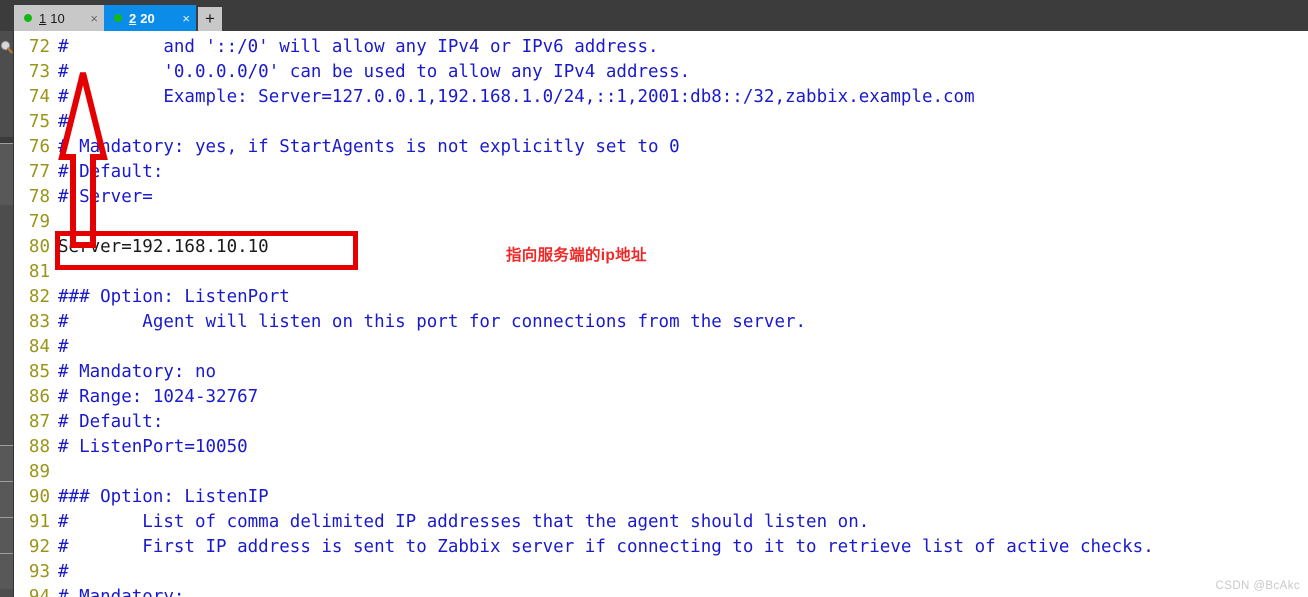 Image resolution: width=1308 pixels, height=597 pixels. Describe the element at coordinates (174, 297) in the screenshot. I see `line-text: ### Option: ListenPort` at that location.